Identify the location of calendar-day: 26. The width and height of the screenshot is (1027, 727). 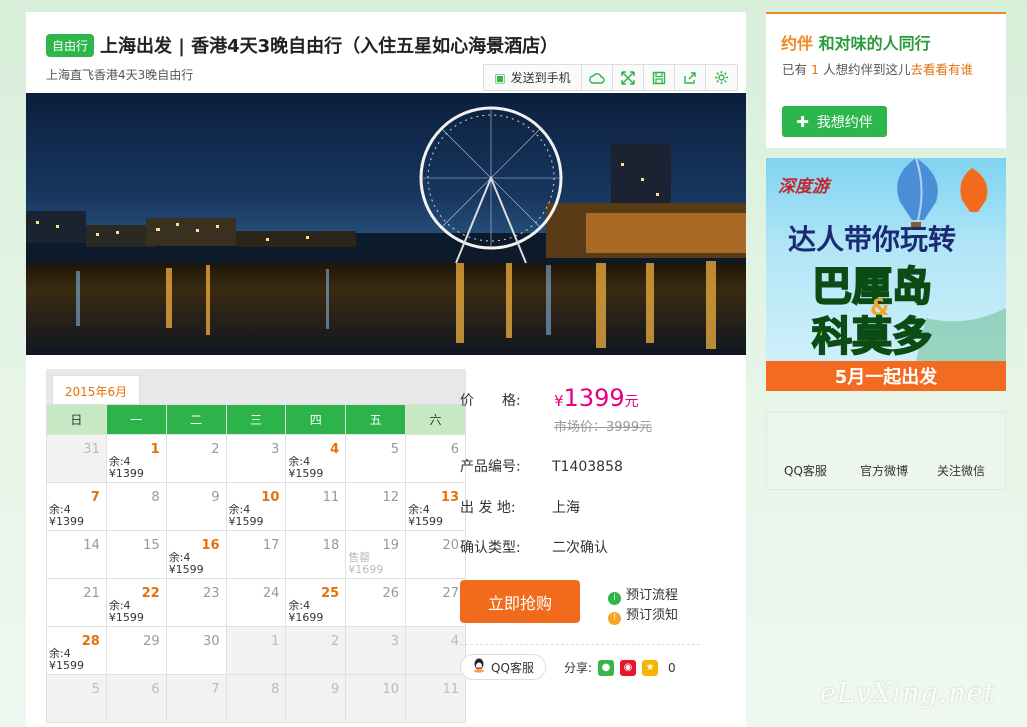
(376, 602).